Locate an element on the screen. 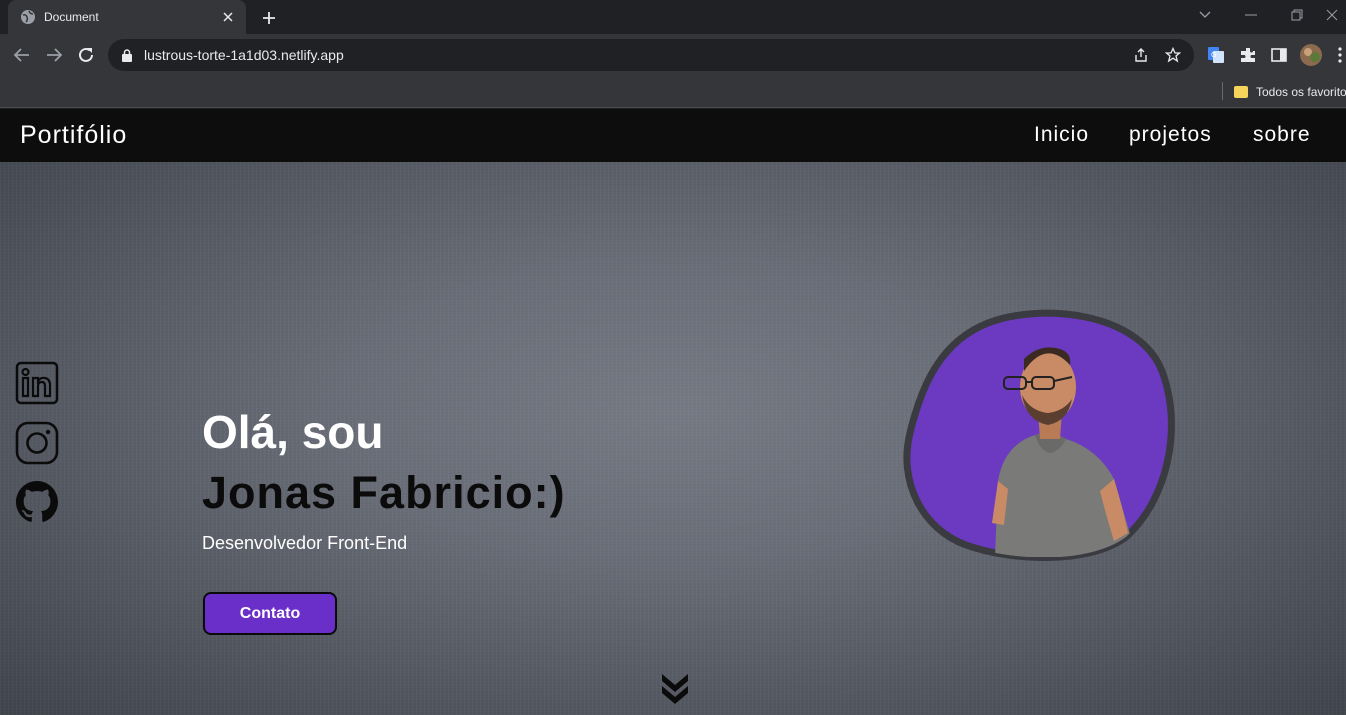 This screenshot has width=1346, height=715. globe-icon is located at coordinates (28, 17).